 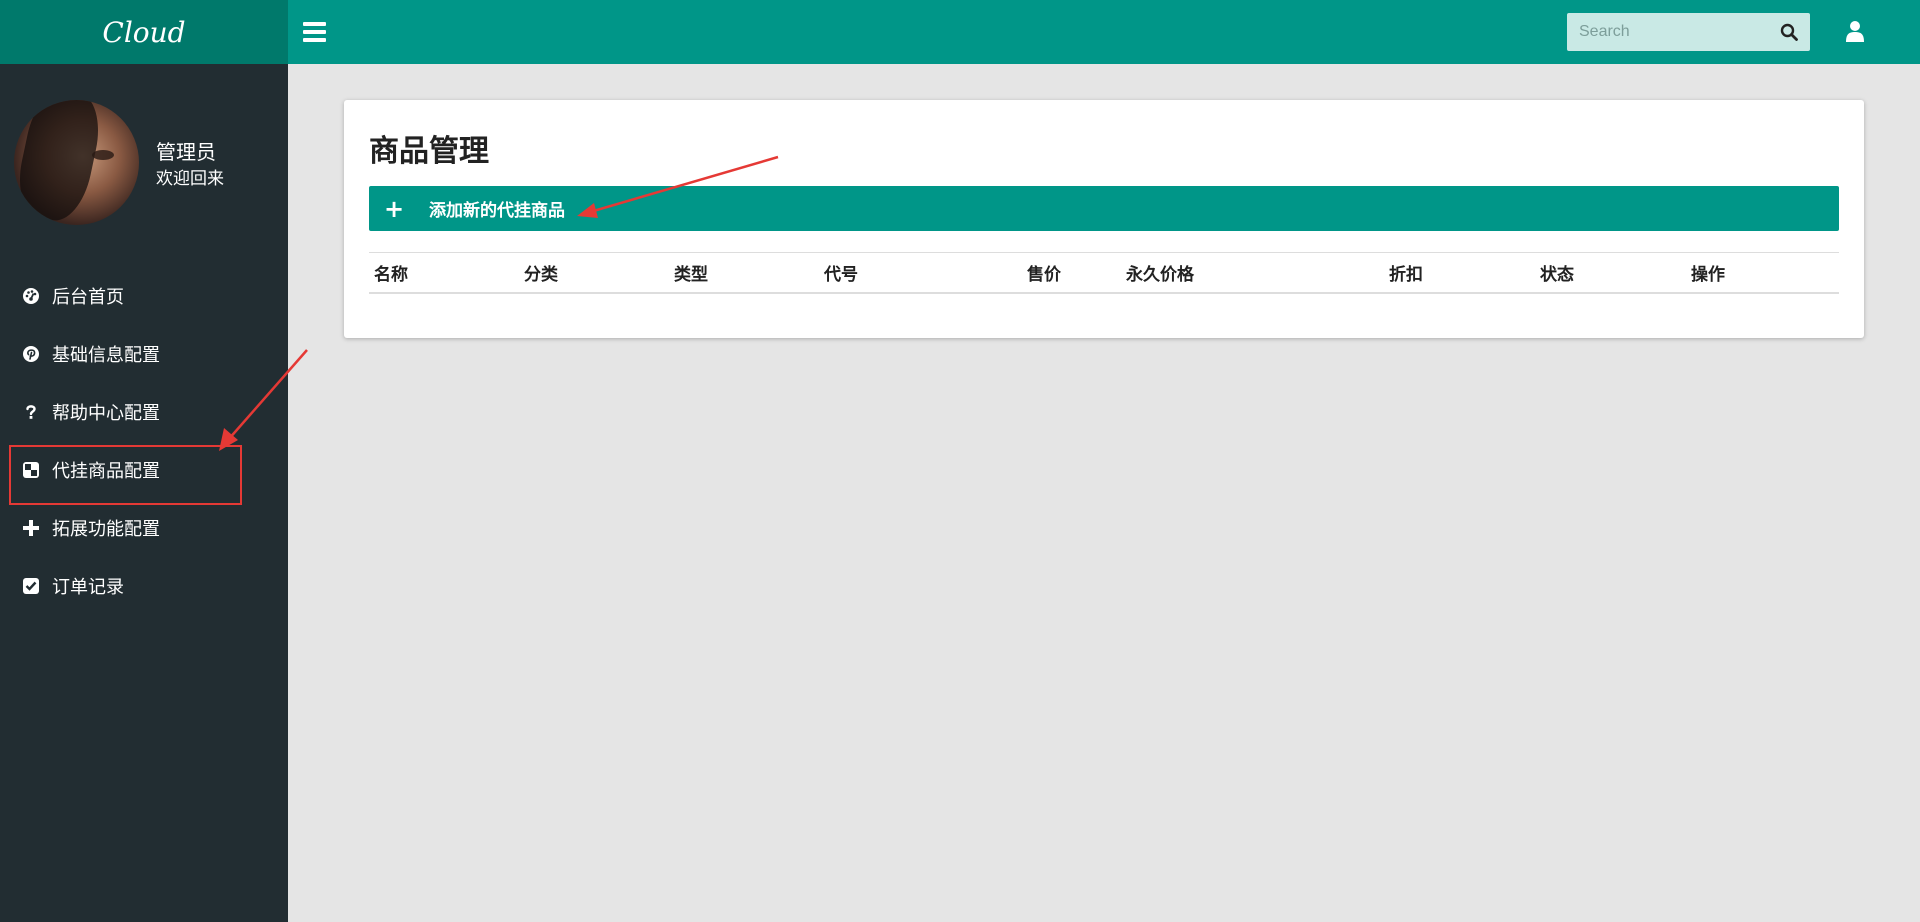 I want to click on product-table: 名称 分类 类型 代号 售价 永久价格 折扣 状态 操作, so click(x=1104, y=273).